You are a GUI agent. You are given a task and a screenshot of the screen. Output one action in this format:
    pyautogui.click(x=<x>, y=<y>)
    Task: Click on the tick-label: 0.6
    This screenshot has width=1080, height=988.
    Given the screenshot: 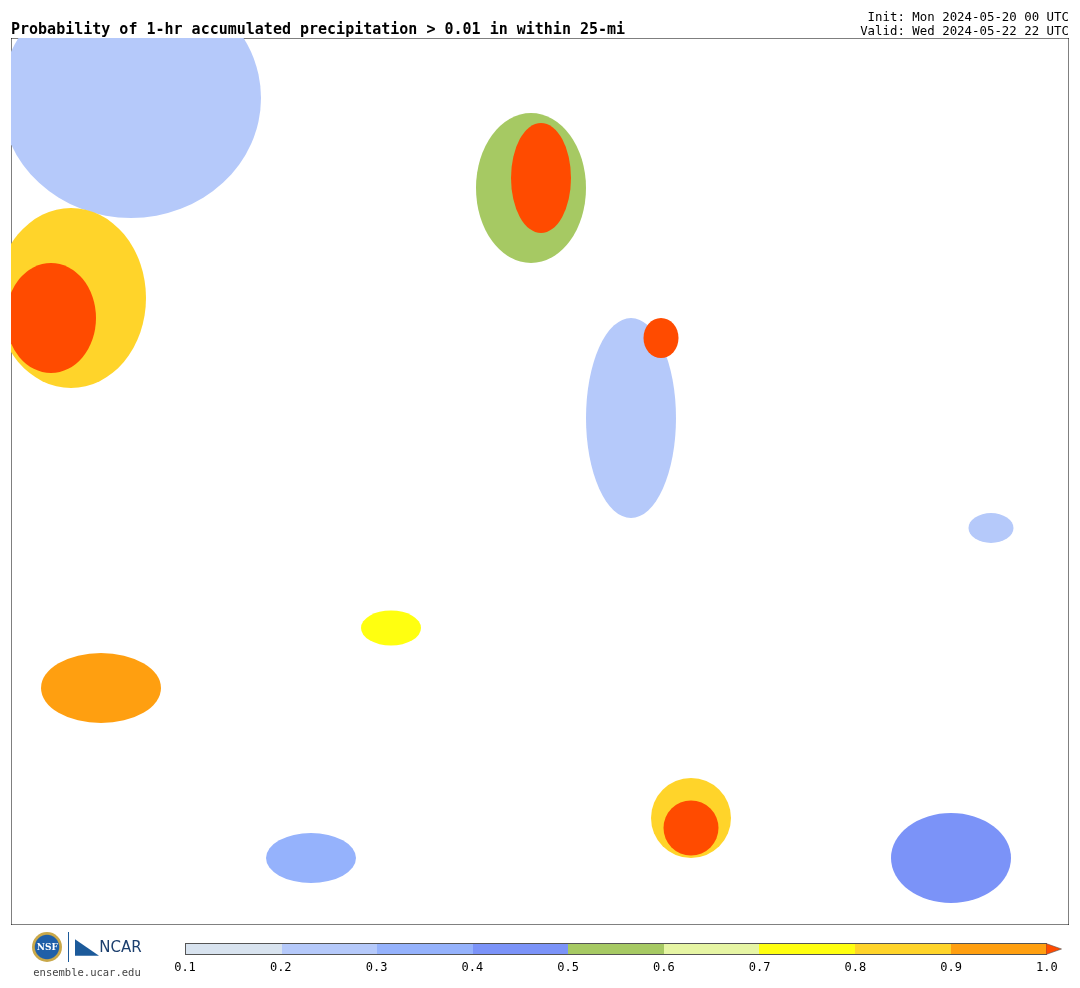 What is the action you would take?
    pyautogui.click(x=664, y=967)
    